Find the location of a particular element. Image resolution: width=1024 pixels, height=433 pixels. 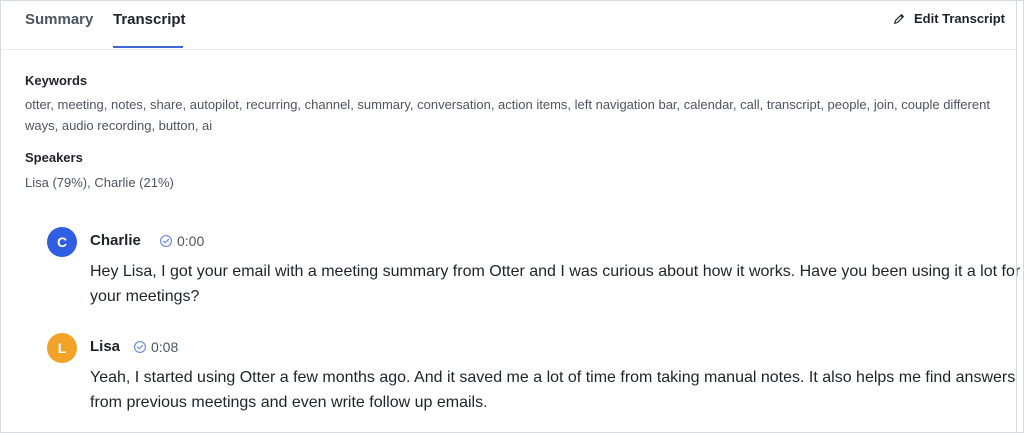

timestamp: 0:08 is located at coordinates (155, 347).